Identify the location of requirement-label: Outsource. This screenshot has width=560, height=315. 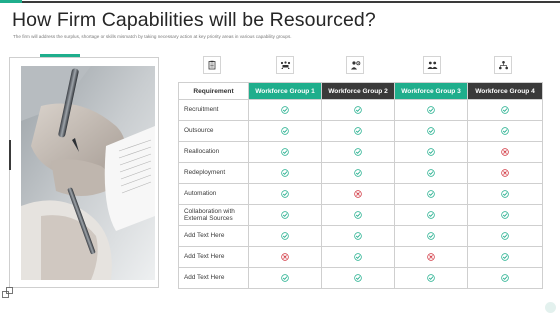
(213, 131).